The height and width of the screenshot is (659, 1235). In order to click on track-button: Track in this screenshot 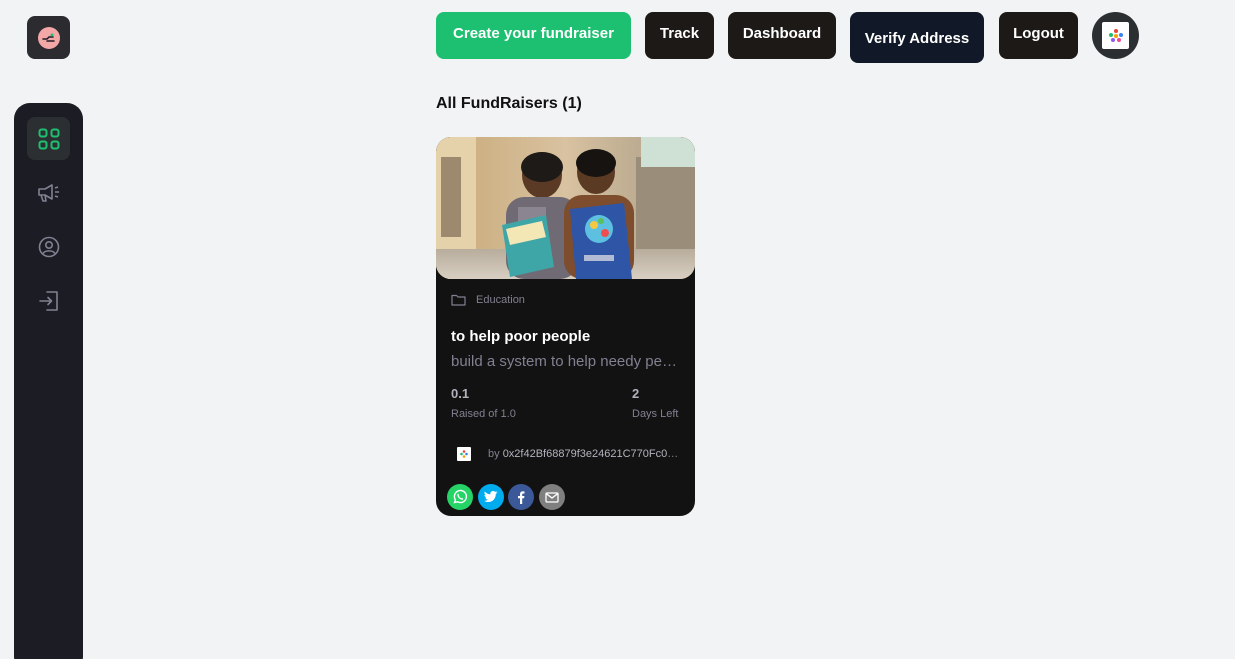, I will do `click(679, 35)`.